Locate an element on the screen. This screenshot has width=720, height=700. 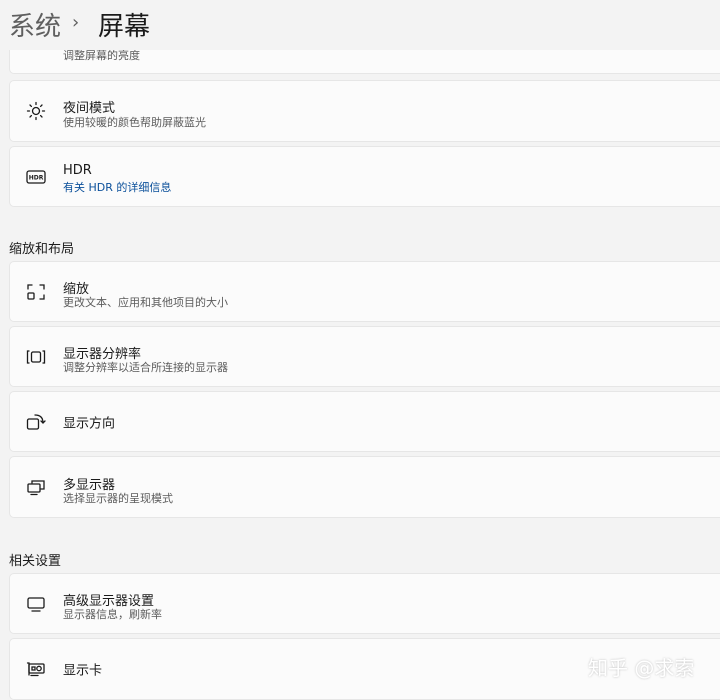
hdr-icon-text: HDR is located at coordinates (36, 177).